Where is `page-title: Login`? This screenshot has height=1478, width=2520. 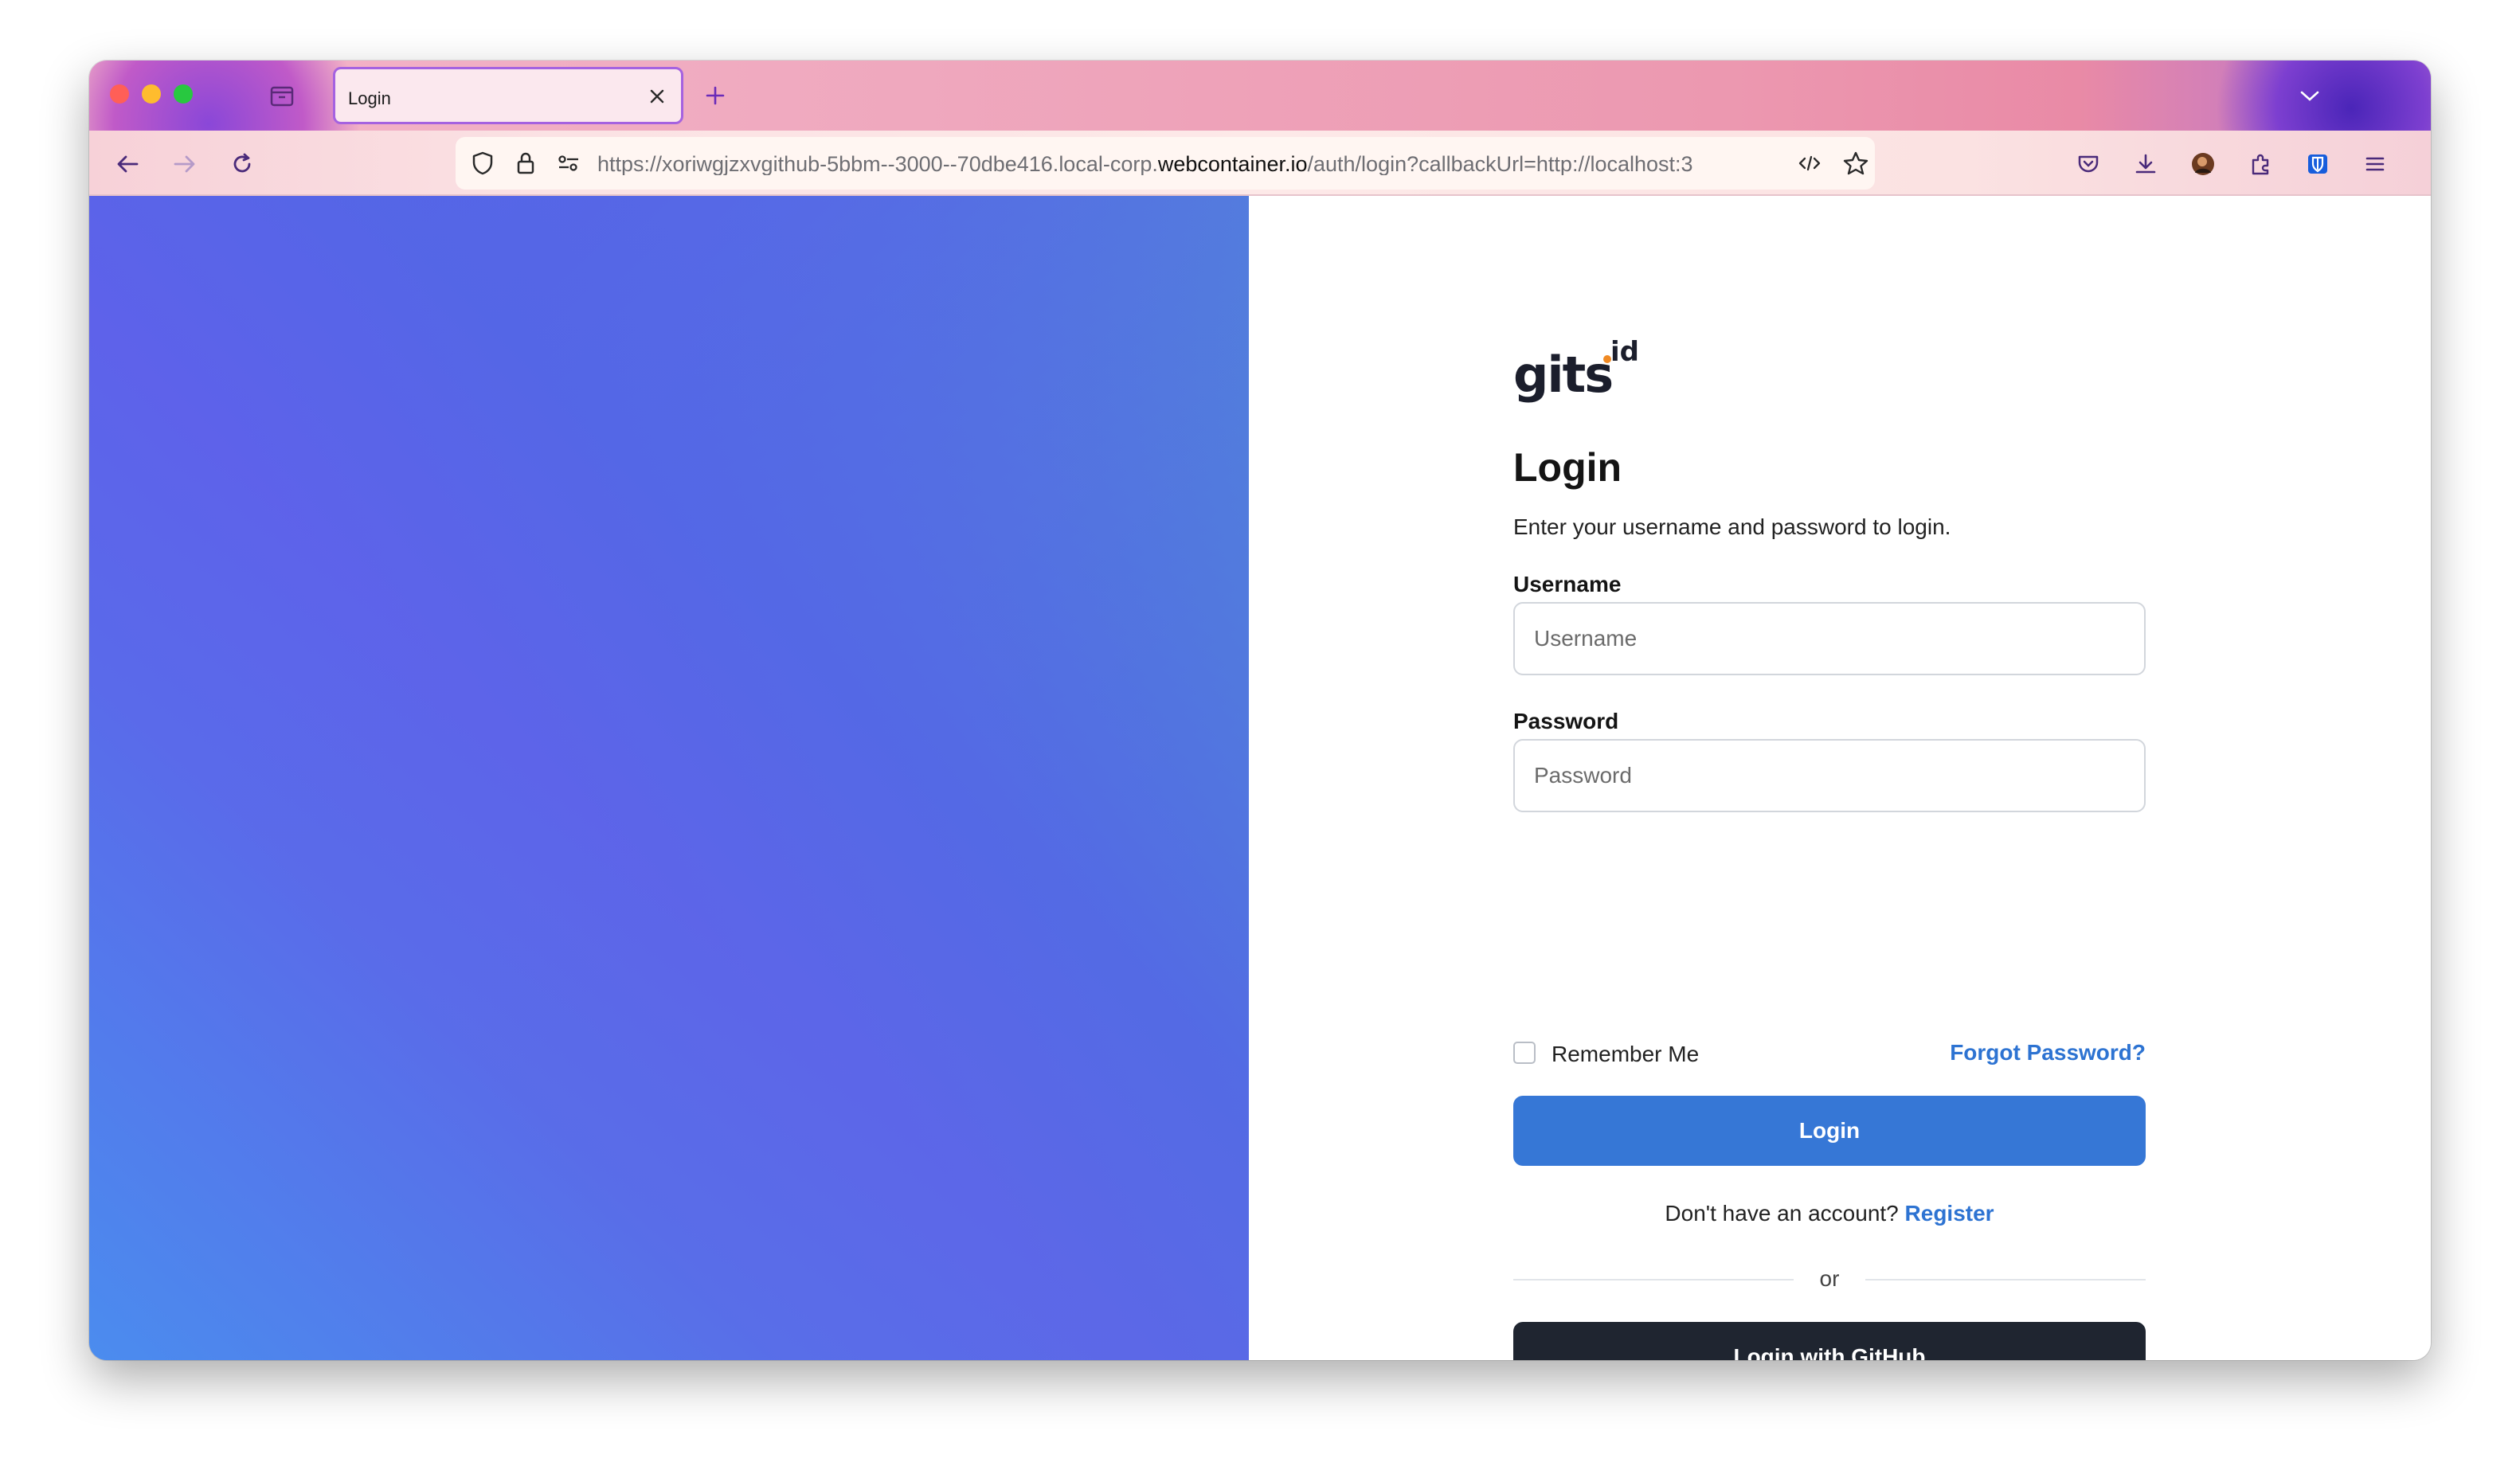 page-title: Login is located at coordinates (1567, 467).